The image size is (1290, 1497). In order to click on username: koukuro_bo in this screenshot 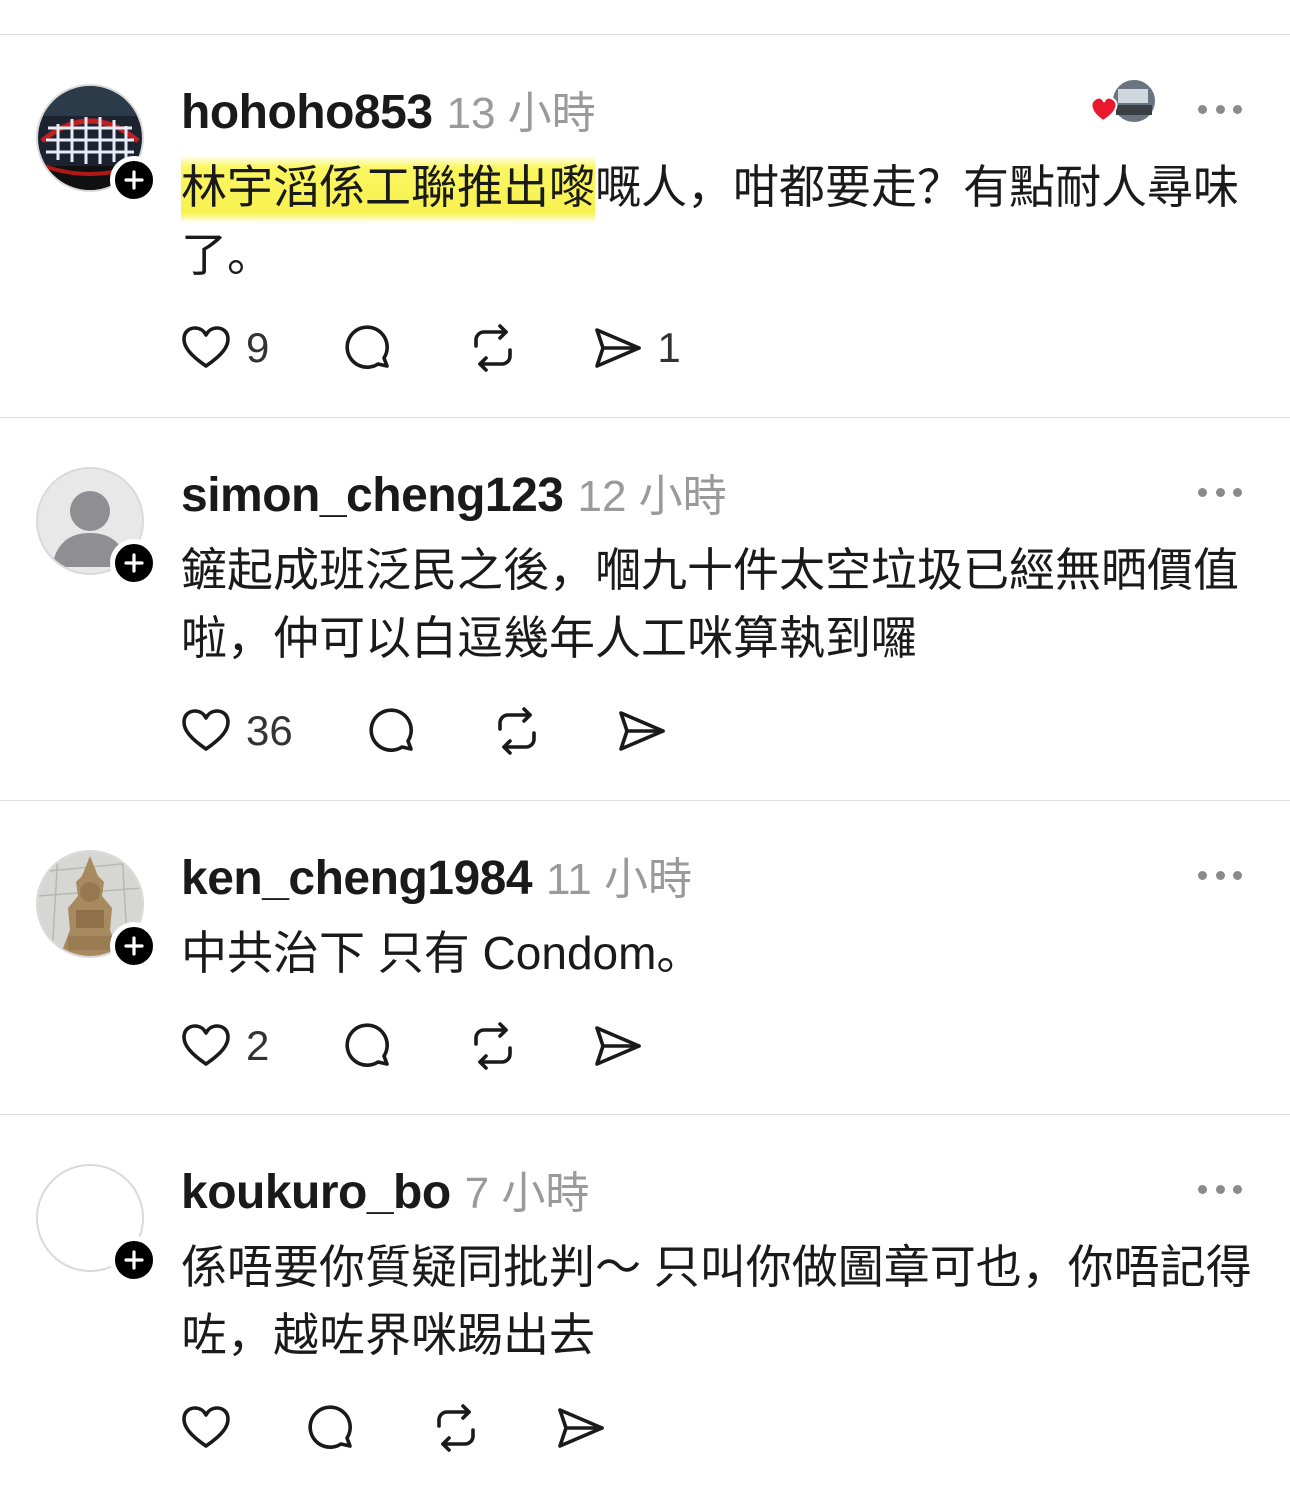, I will do `click(316, 1192)`.